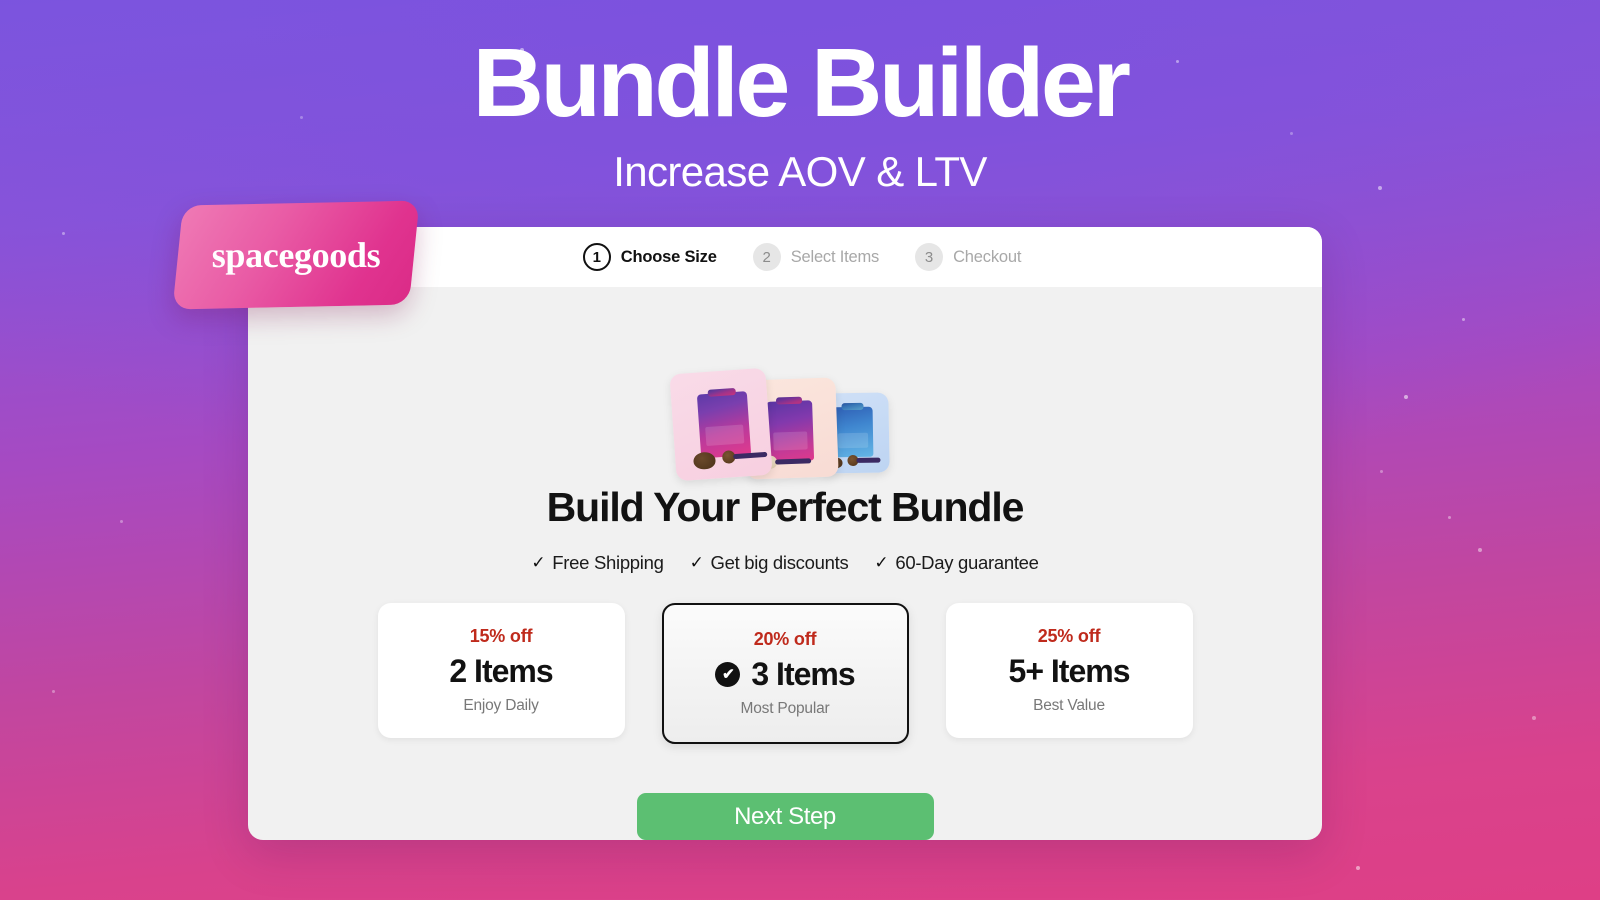  I want to click on option-subtitle-2: Most Popular, so click(785, 709).